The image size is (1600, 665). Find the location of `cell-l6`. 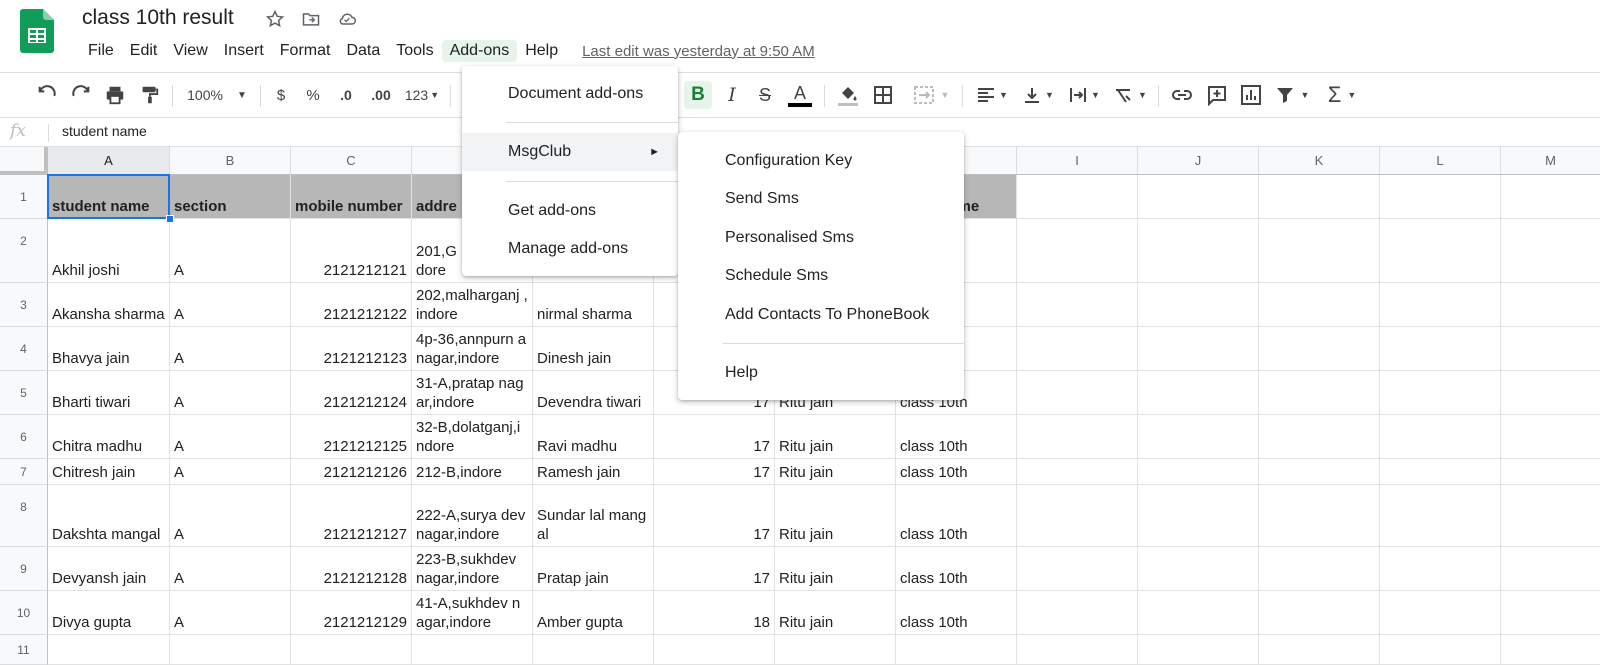

cell-l6 is located at coordinates (1440, 437).